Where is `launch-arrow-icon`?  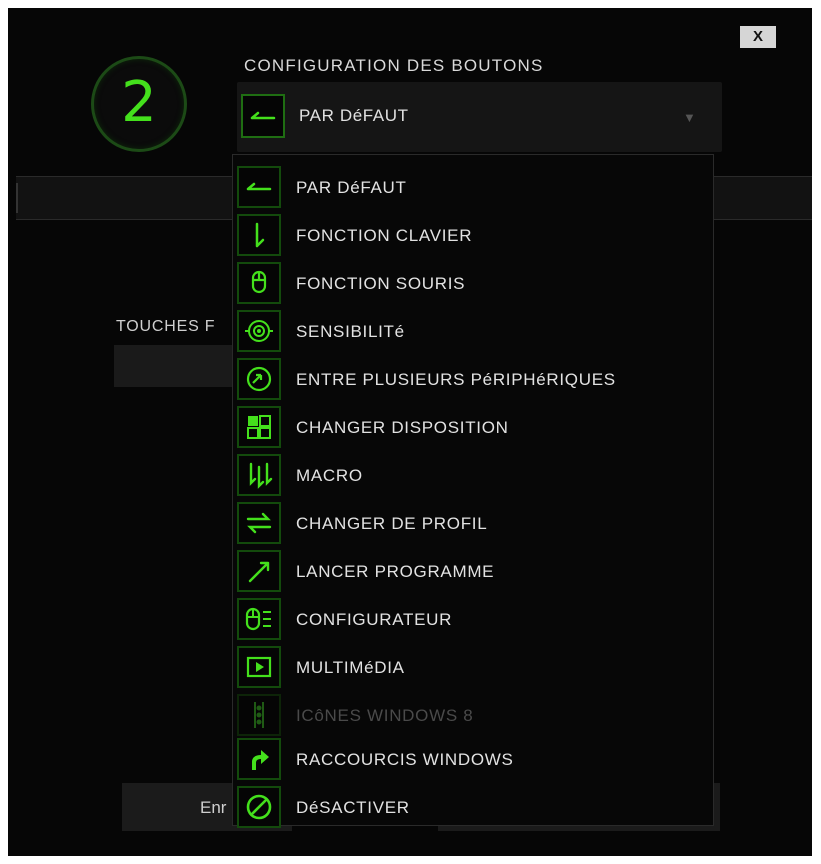 launch-arrow-icon is located at coordinates (259, 571).